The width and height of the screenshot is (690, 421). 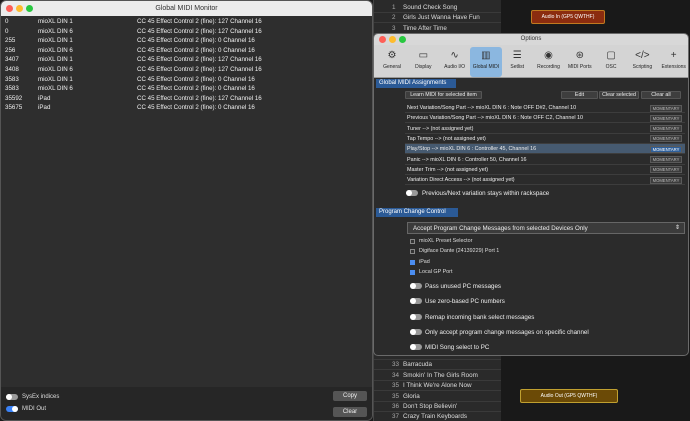 What do you see at coordinates (423, 67) in the screenshot?
I see `tab-label: Display` at bounding box center [423, 67].